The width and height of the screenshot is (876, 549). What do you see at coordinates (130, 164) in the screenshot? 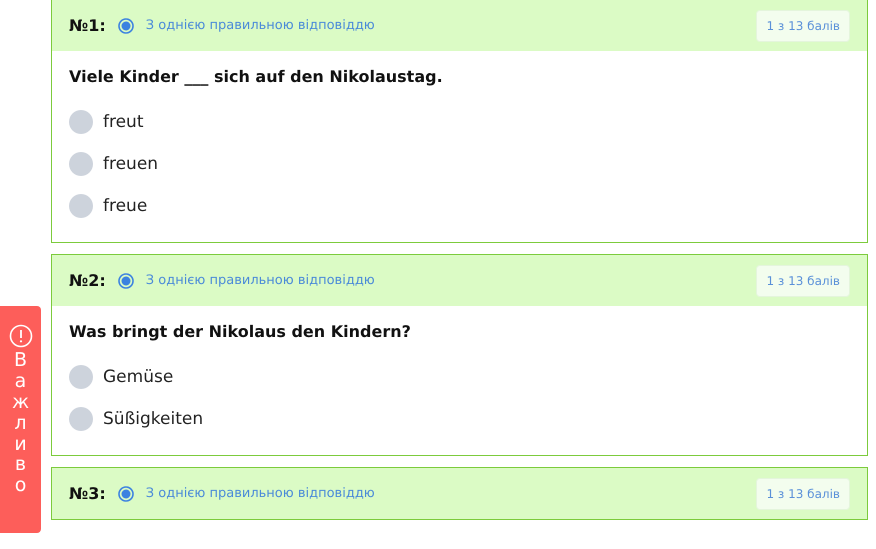
I see `option-label: freuen` at bounding box center [130, 164].